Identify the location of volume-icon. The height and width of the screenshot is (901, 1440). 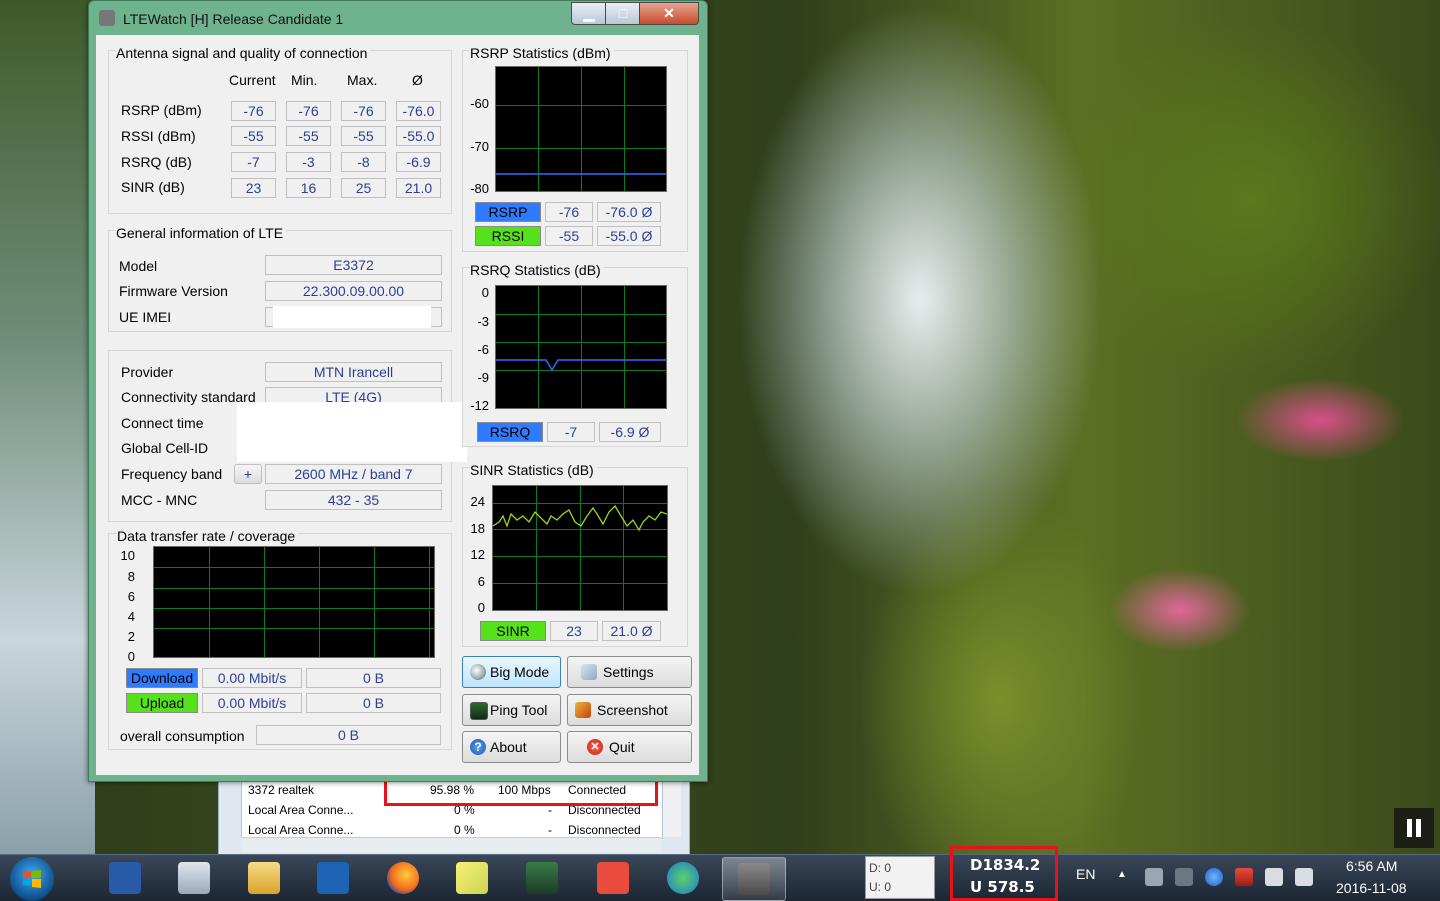
(1304, 877).